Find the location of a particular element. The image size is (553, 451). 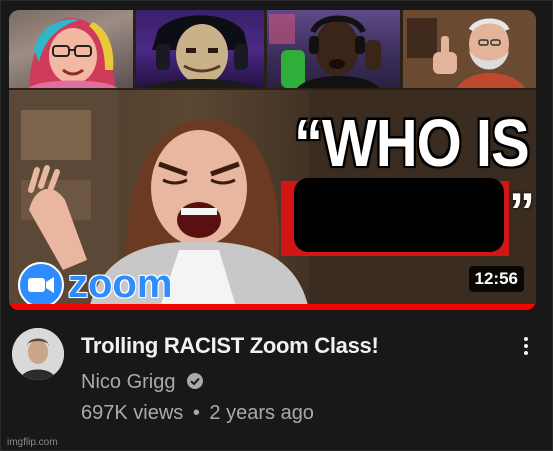

more-vert-icon is located at coordinates (526, 349).